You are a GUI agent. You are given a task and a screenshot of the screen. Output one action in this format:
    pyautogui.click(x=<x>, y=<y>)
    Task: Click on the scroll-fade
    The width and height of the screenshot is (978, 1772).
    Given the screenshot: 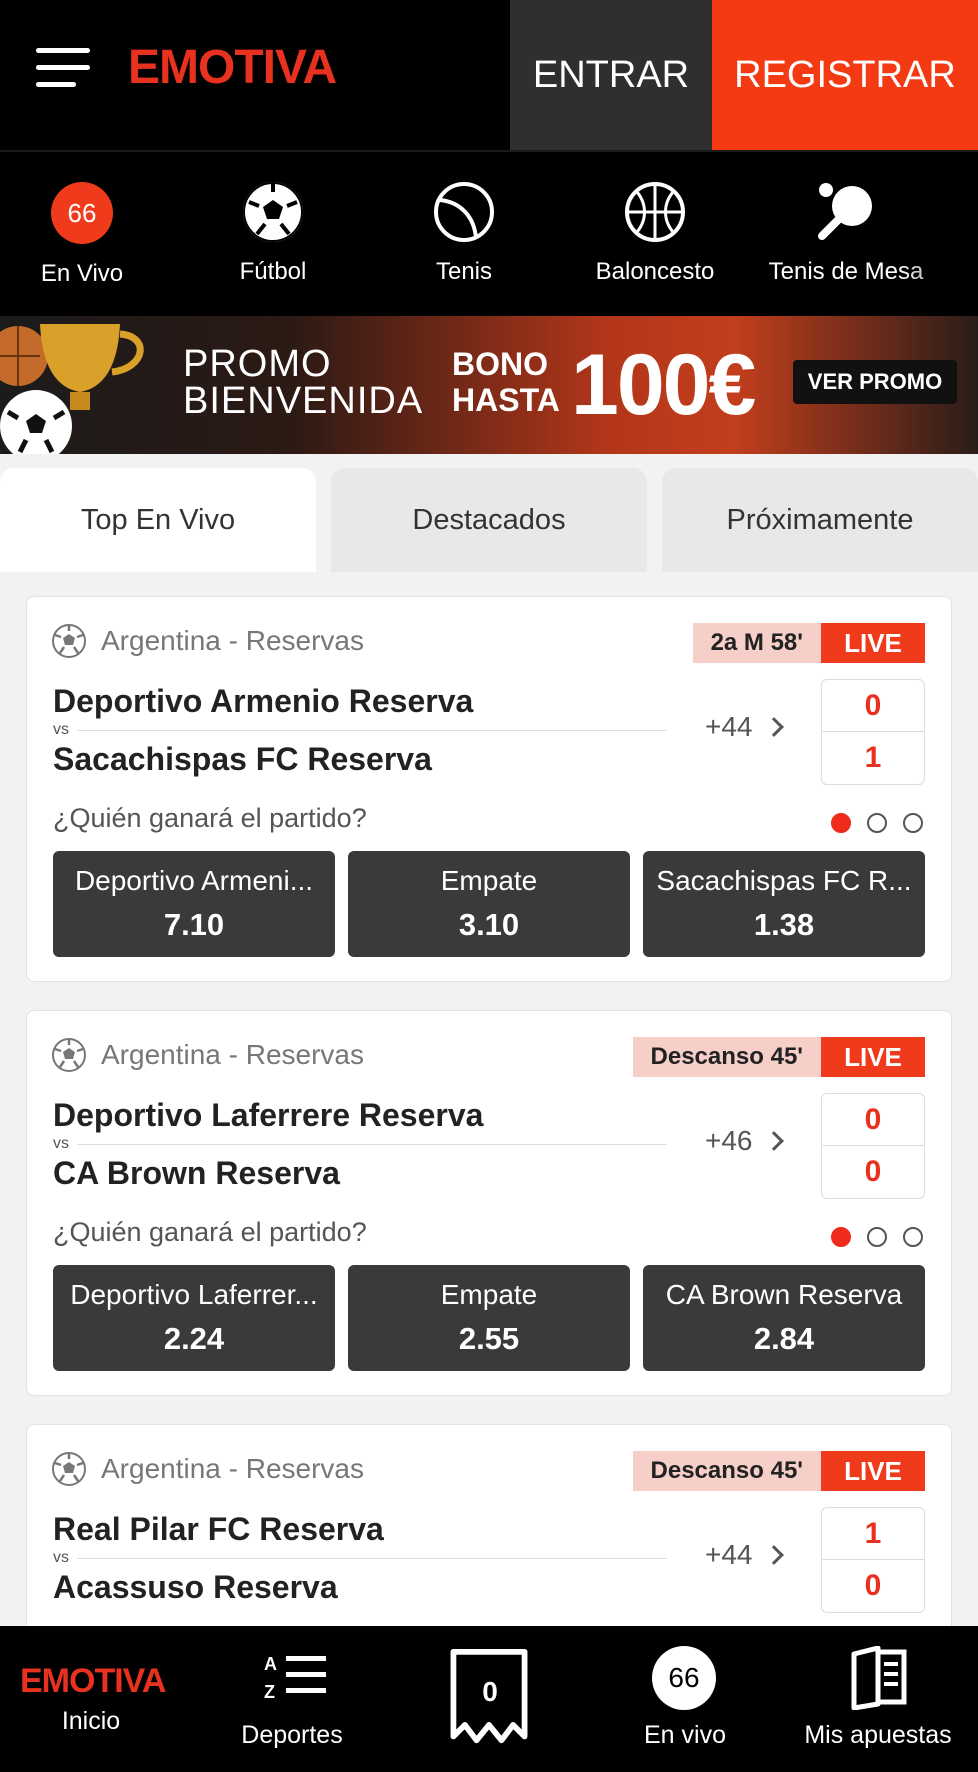 What is the action you would take?
    pyautogui.click(x=938, y=235)
    